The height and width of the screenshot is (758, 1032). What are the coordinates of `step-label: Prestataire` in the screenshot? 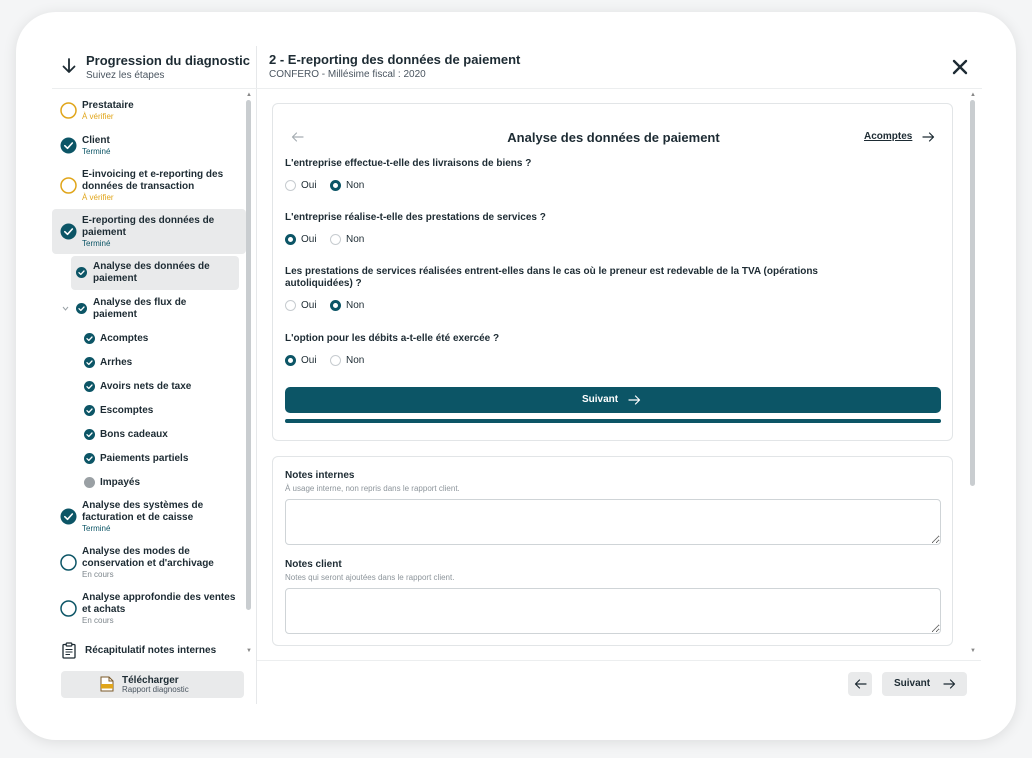 It's located at (108, 105).